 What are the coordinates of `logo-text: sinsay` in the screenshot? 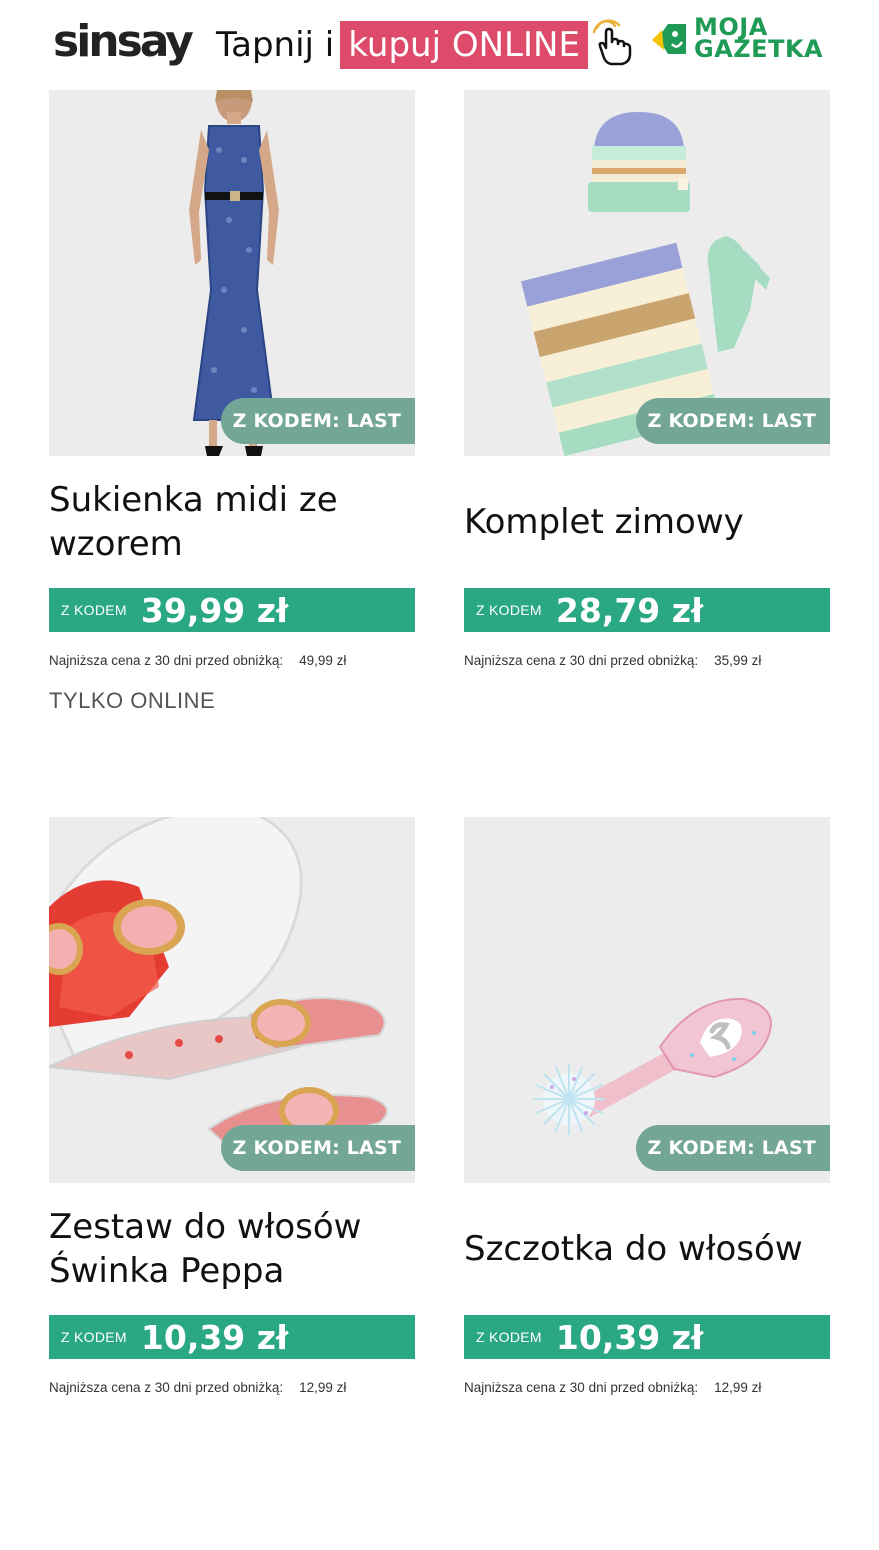 It's located at (123, 41).